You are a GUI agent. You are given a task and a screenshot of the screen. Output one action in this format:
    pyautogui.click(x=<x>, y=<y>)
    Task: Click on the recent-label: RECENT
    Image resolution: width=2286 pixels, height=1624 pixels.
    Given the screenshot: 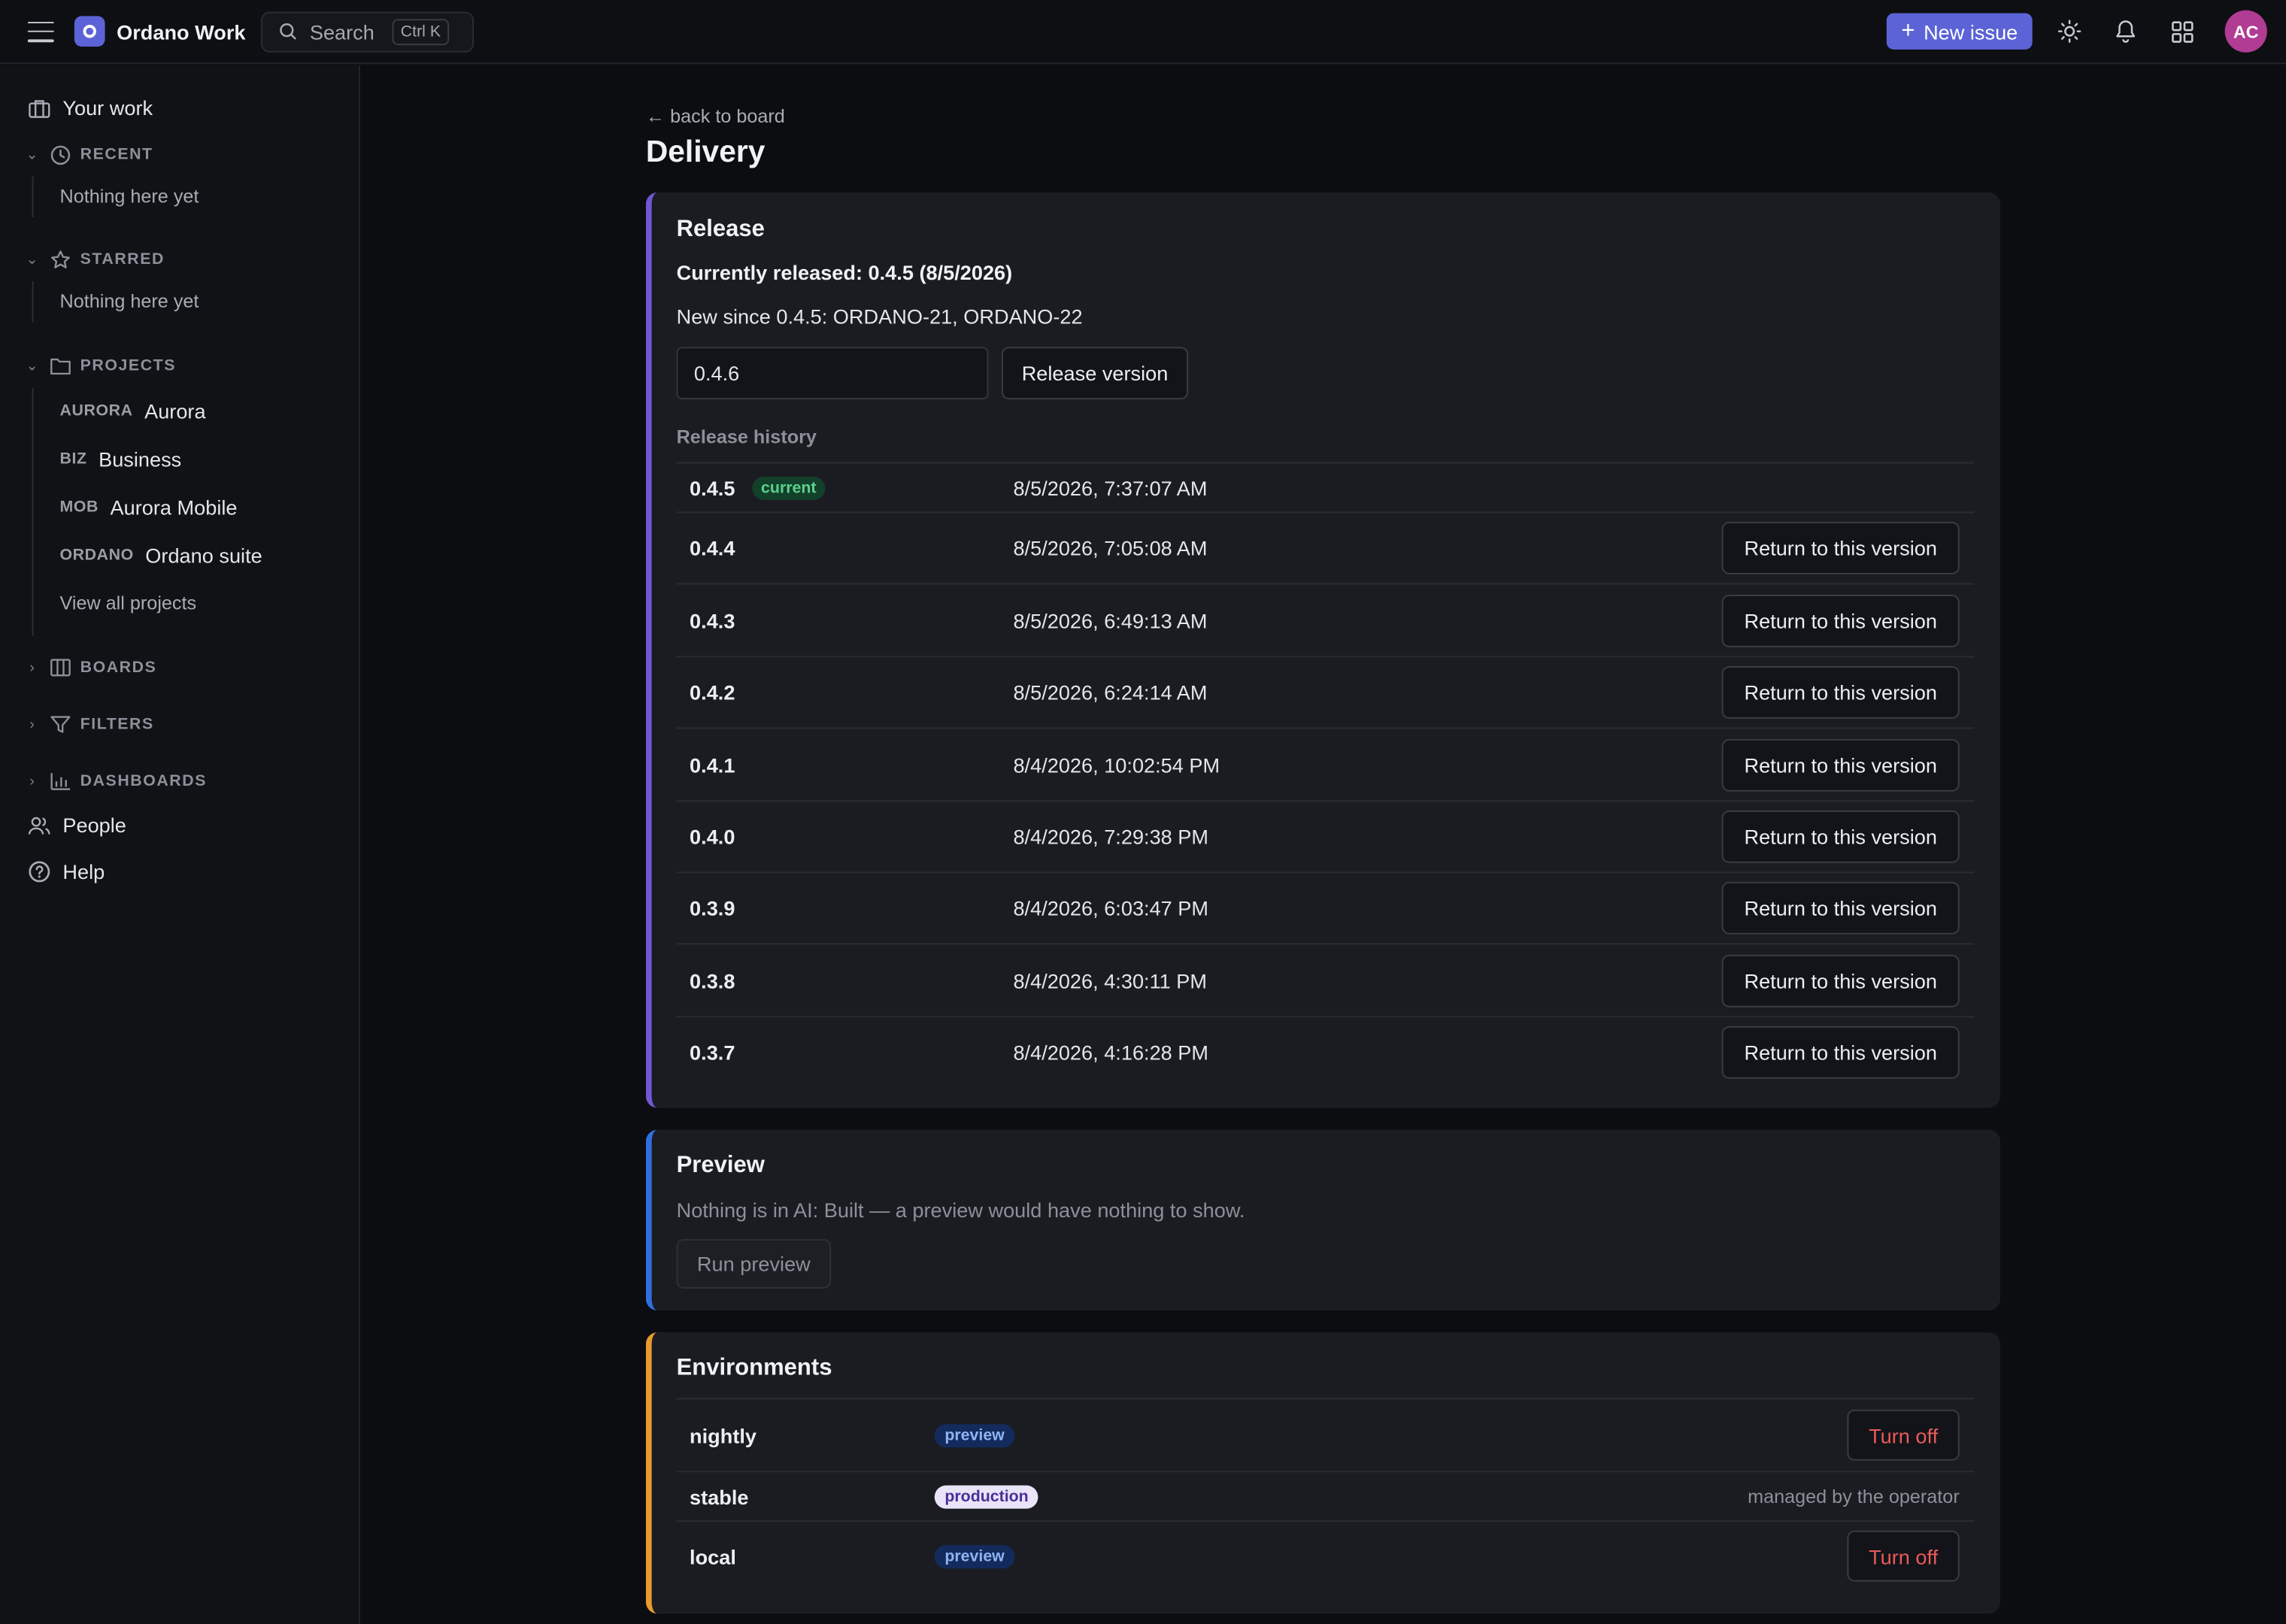 What is the action you would take?
    pyautogui.click(x=117, y=154)
    